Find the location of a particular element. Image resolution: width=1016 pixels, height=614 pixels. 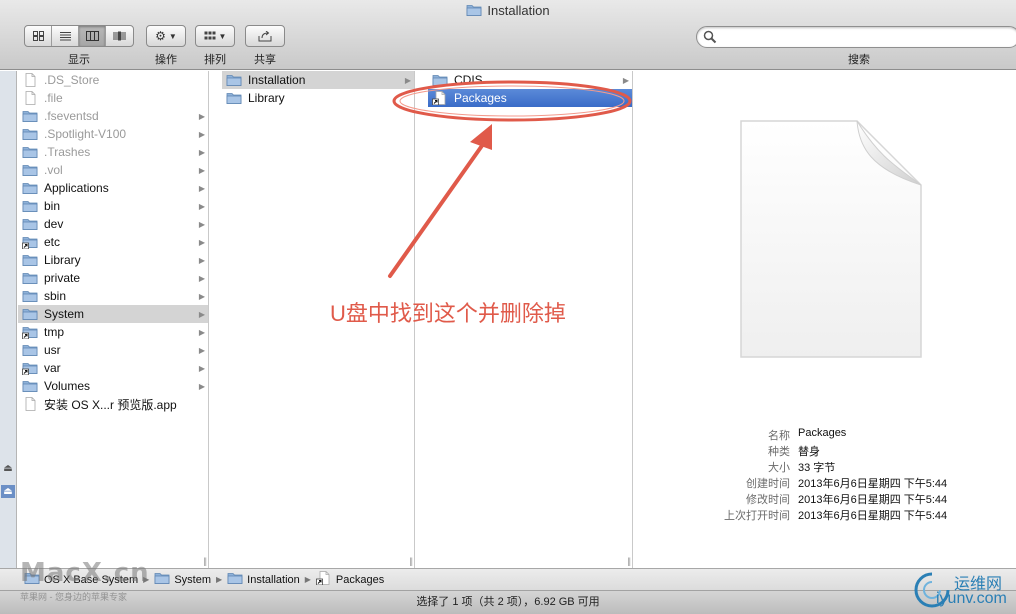

list-item: .DS_Store is located at coordinates (113, 80).